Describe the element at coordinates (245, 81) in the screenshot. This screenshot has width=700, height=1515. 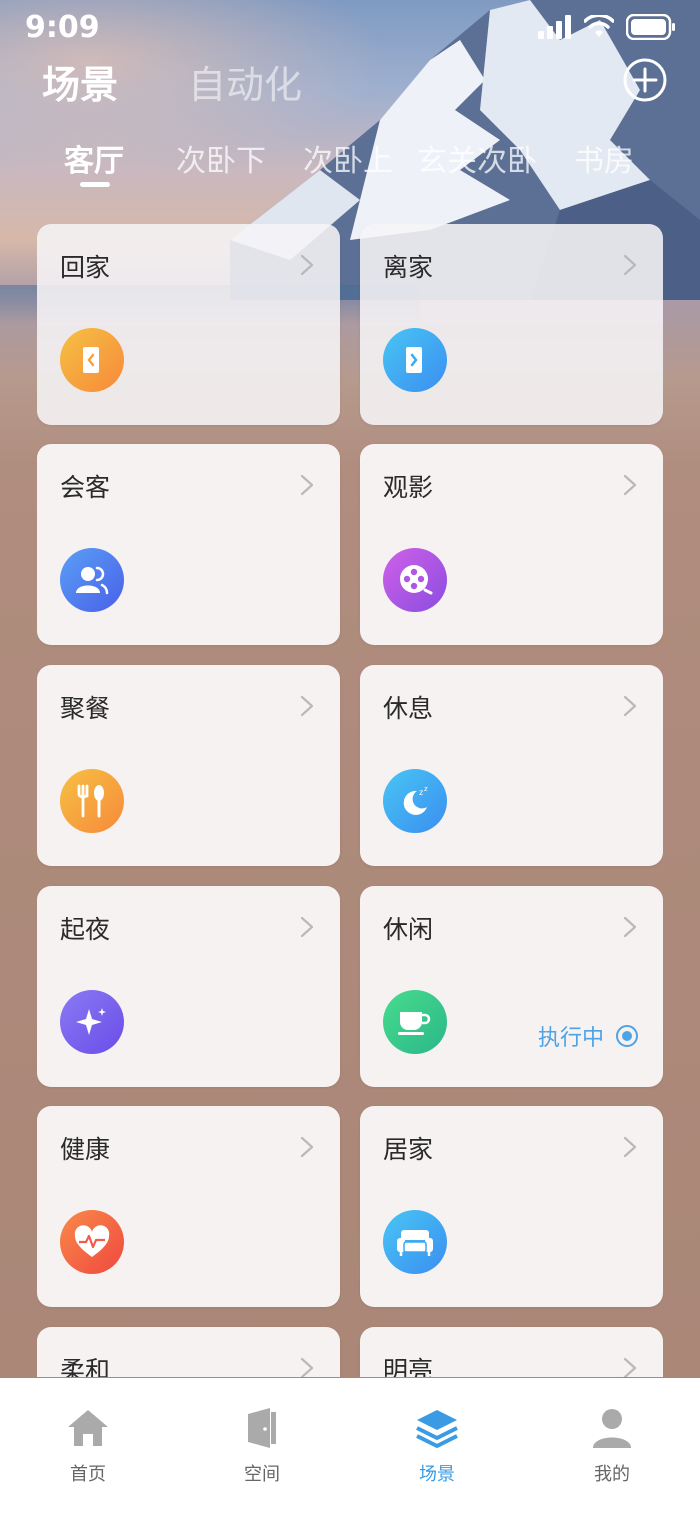
I see `tab-automation: 自动化` at that location.